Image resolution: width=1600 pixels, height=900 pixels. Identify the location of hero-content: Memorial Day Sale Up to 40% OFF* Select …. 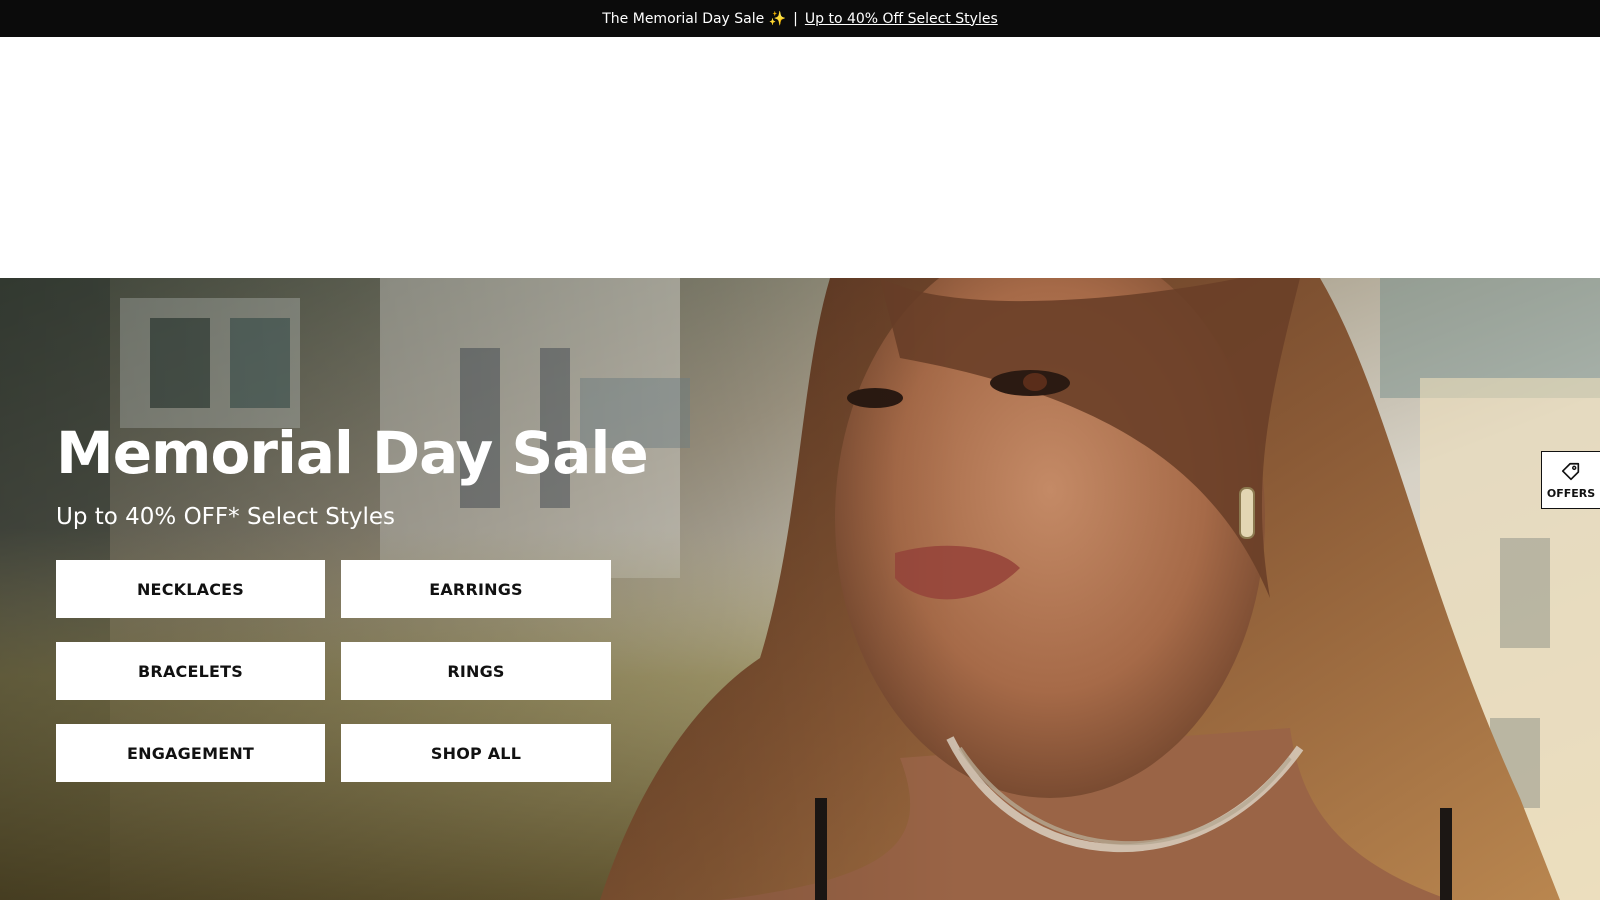
(352, 600).